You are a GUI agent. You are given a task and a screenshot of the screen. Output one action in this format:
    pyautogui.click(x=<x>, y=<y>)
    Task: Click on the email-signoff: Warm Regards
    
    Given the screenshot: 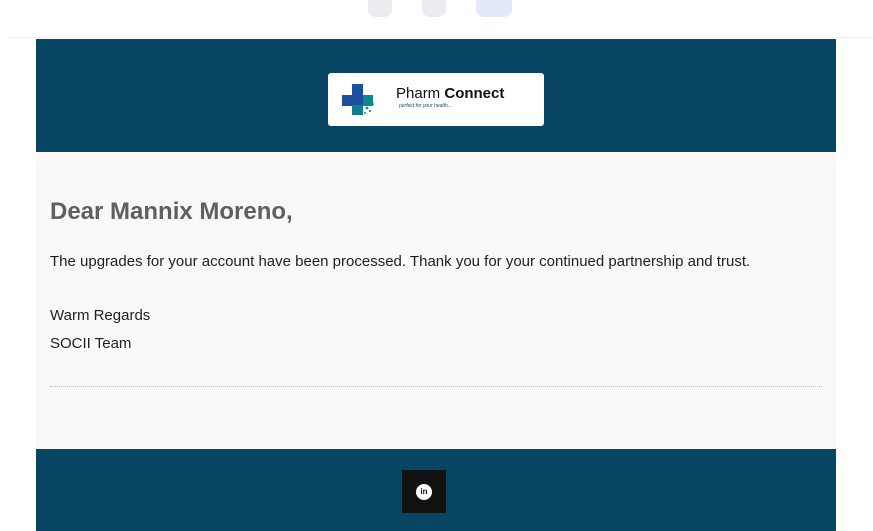 What is the action you would take?
    pyautogui.click(x=100, y=315)
    